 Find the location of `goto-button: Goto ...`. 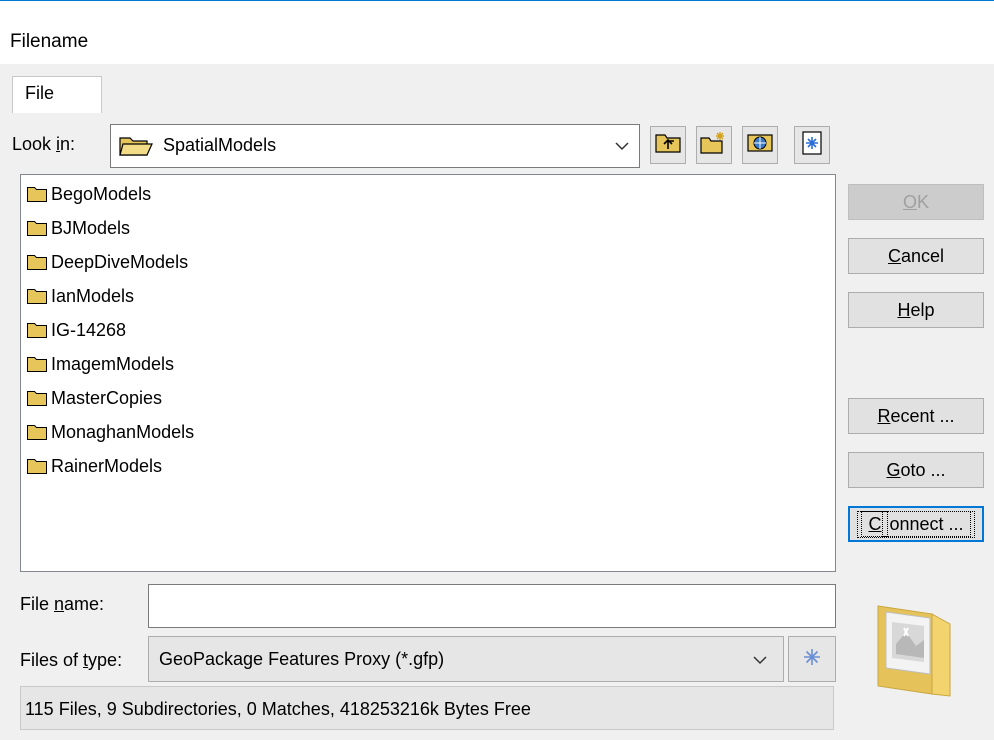

goto-button: Goto ... is located at coordinates (916, 470).